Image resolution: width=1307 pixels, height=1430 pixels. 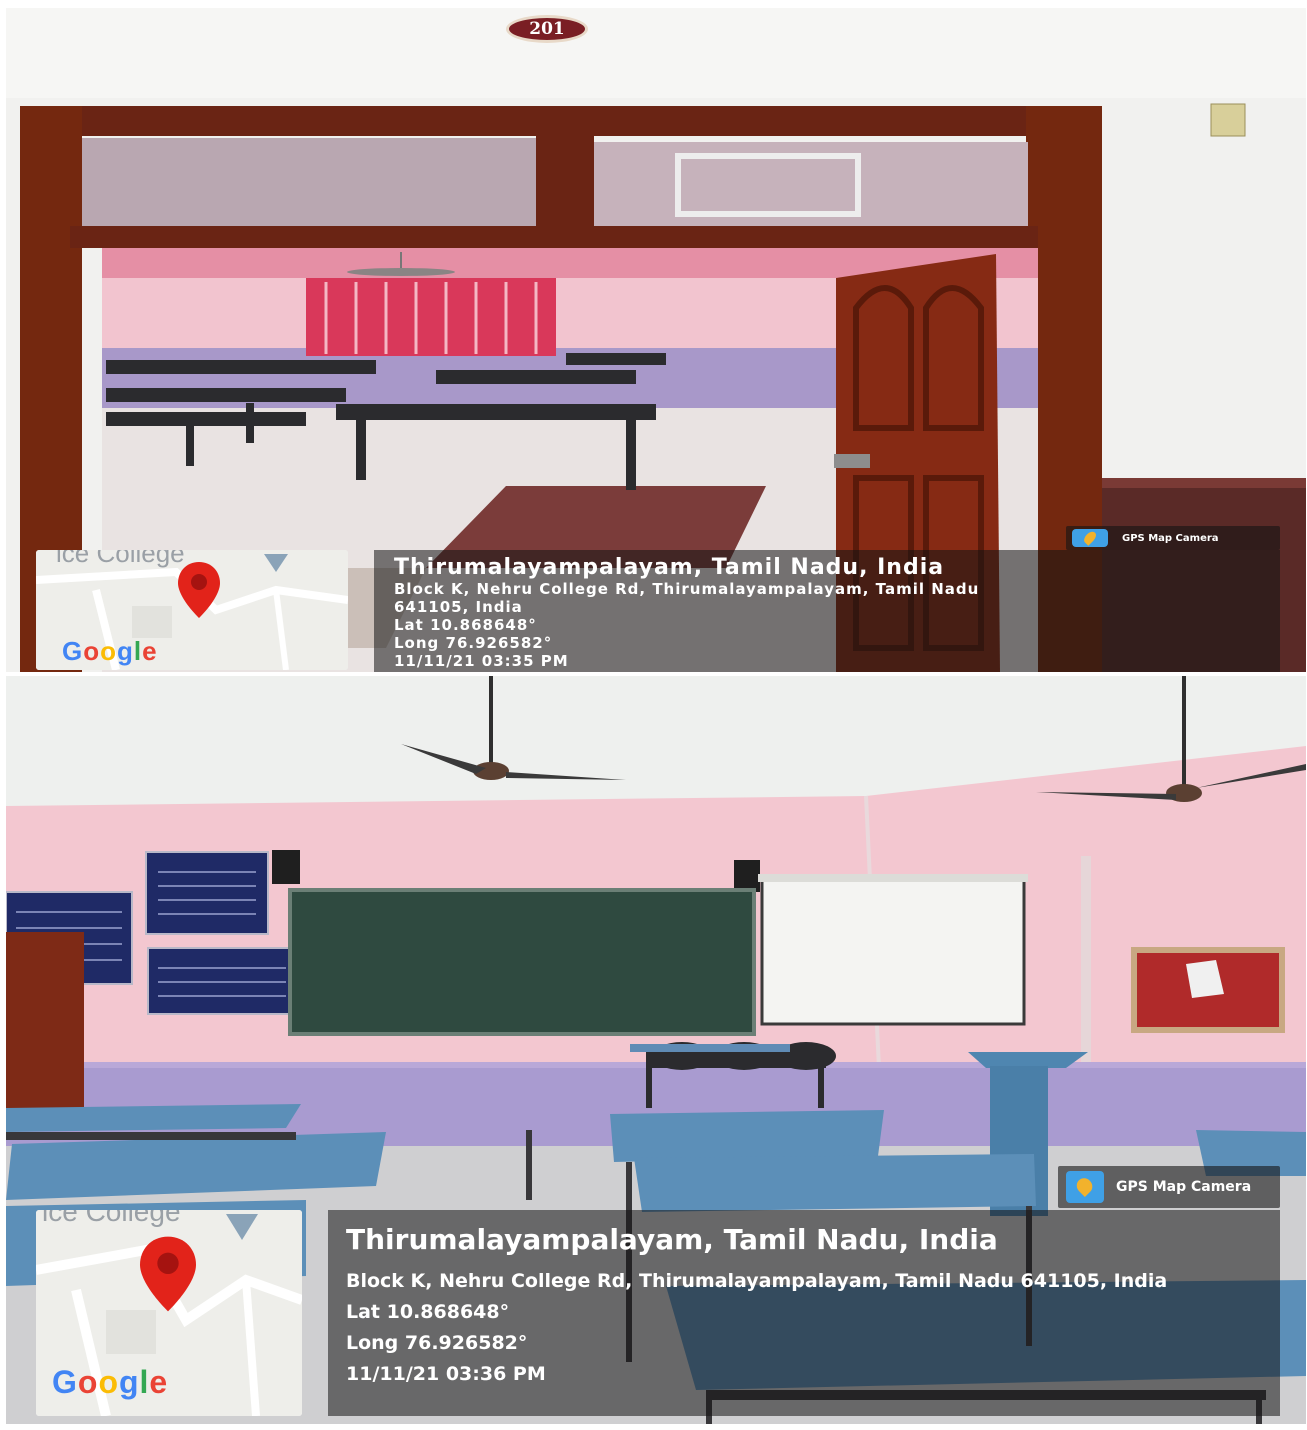 What do you see at coordinates (446, 1374) in the screenshot?
I see `timestamp: 11/11/21 03:36 PM` at bounding box center [446, 1374].